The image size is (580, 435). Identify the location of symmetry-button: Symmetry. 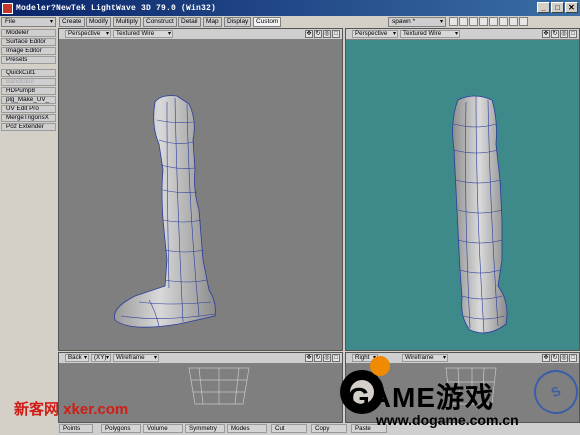
(205, 428).